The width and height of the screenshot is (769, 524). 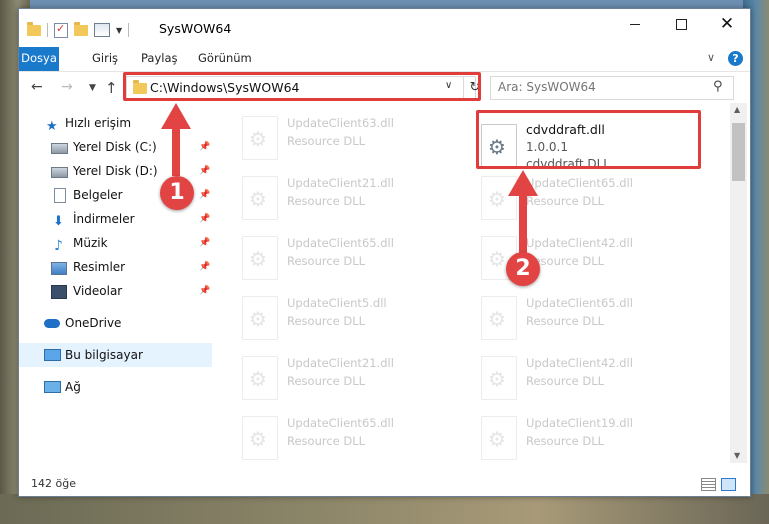 What do you see at coordinates (102, 30) in the screenshot?
I see `view-options-icon` at bounding box center [102, 30].